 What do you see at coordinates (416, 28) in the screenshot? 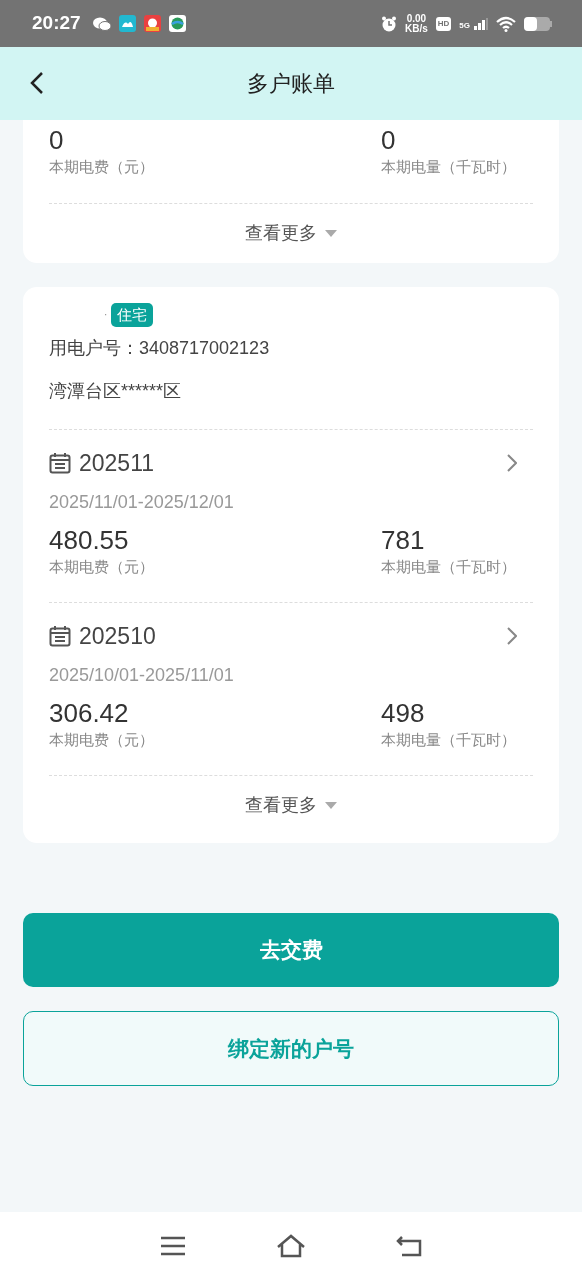
I see `speed-unit: KB/s` at bounding box center [416, 28].